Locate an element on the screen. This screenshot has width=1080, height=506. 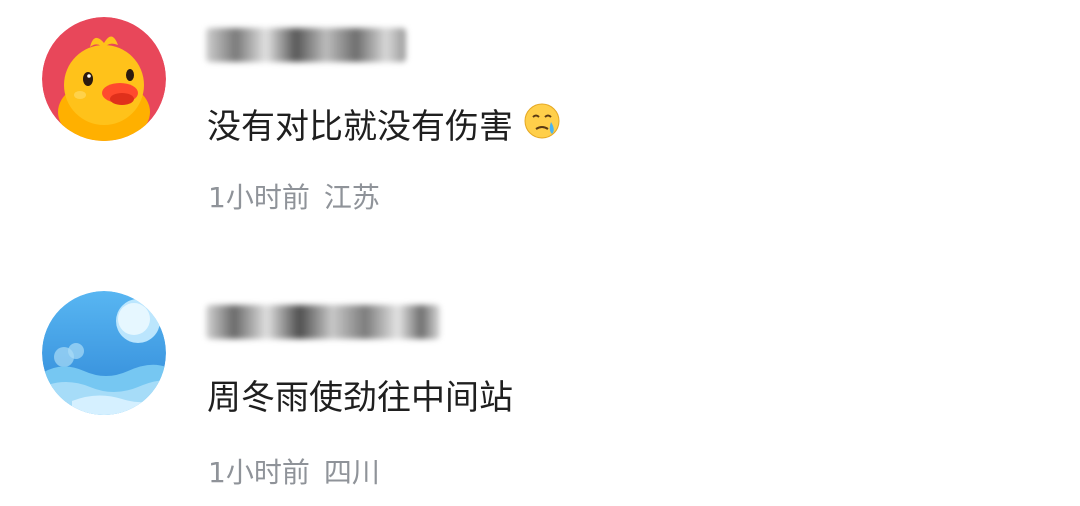
comment-meta: 1小时前 四川 is located at coordinates (294, 473).